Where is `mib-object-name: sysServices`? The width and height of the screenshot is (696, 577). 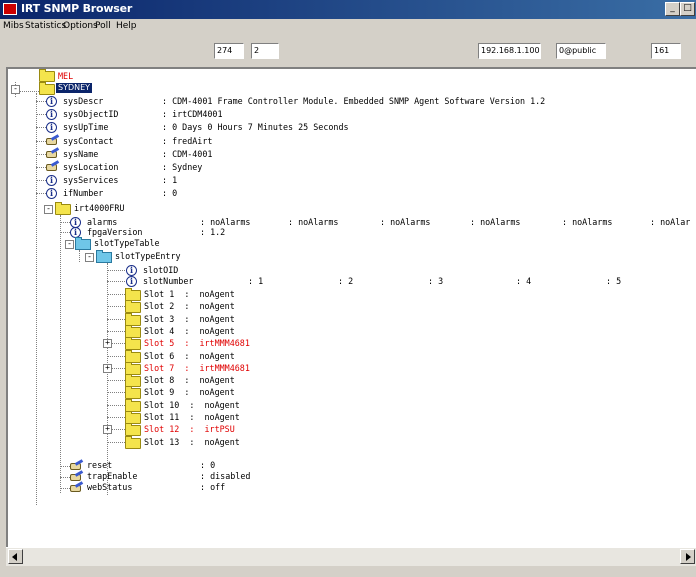 mib-object-name: sysServices is located at coordinates (90, 180).